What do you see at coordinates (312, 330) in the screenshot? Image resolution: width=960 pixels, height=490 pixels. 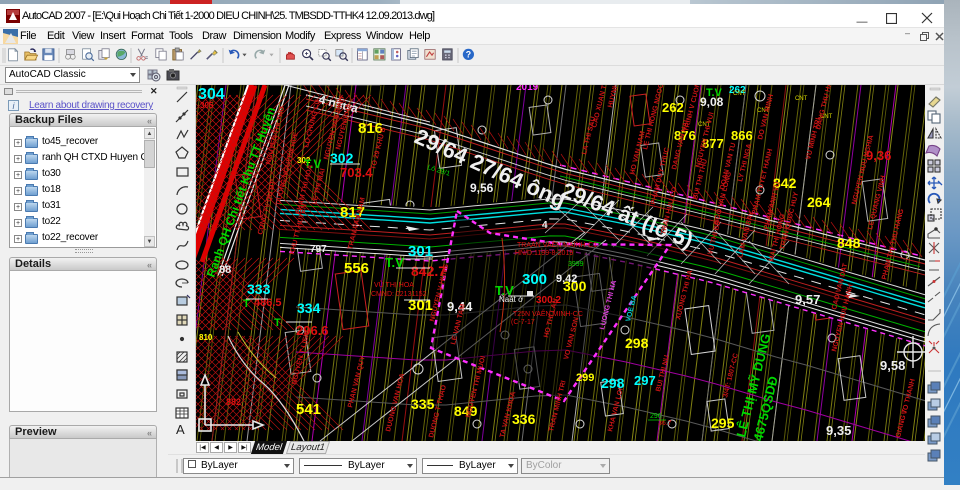 I see `svg-text: 296.6` at bounding box center [312, 330].